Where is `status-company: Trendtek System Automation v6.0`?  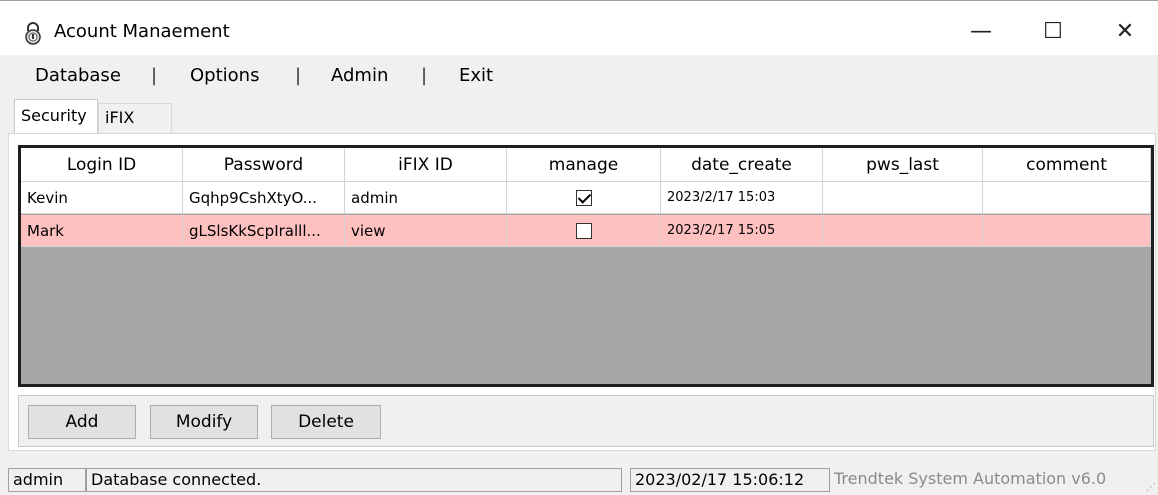
status-company: Trendtek System Automation v6.0 is located at coordinates (970, 478).